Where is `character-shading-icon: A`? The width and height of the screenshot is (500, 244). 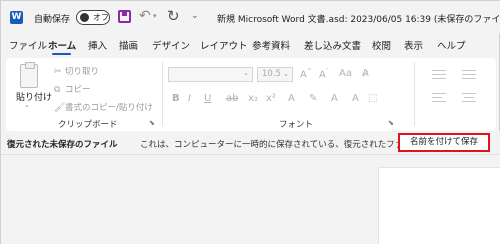 character-shading-icon: A is located at coordinates (355, 98).